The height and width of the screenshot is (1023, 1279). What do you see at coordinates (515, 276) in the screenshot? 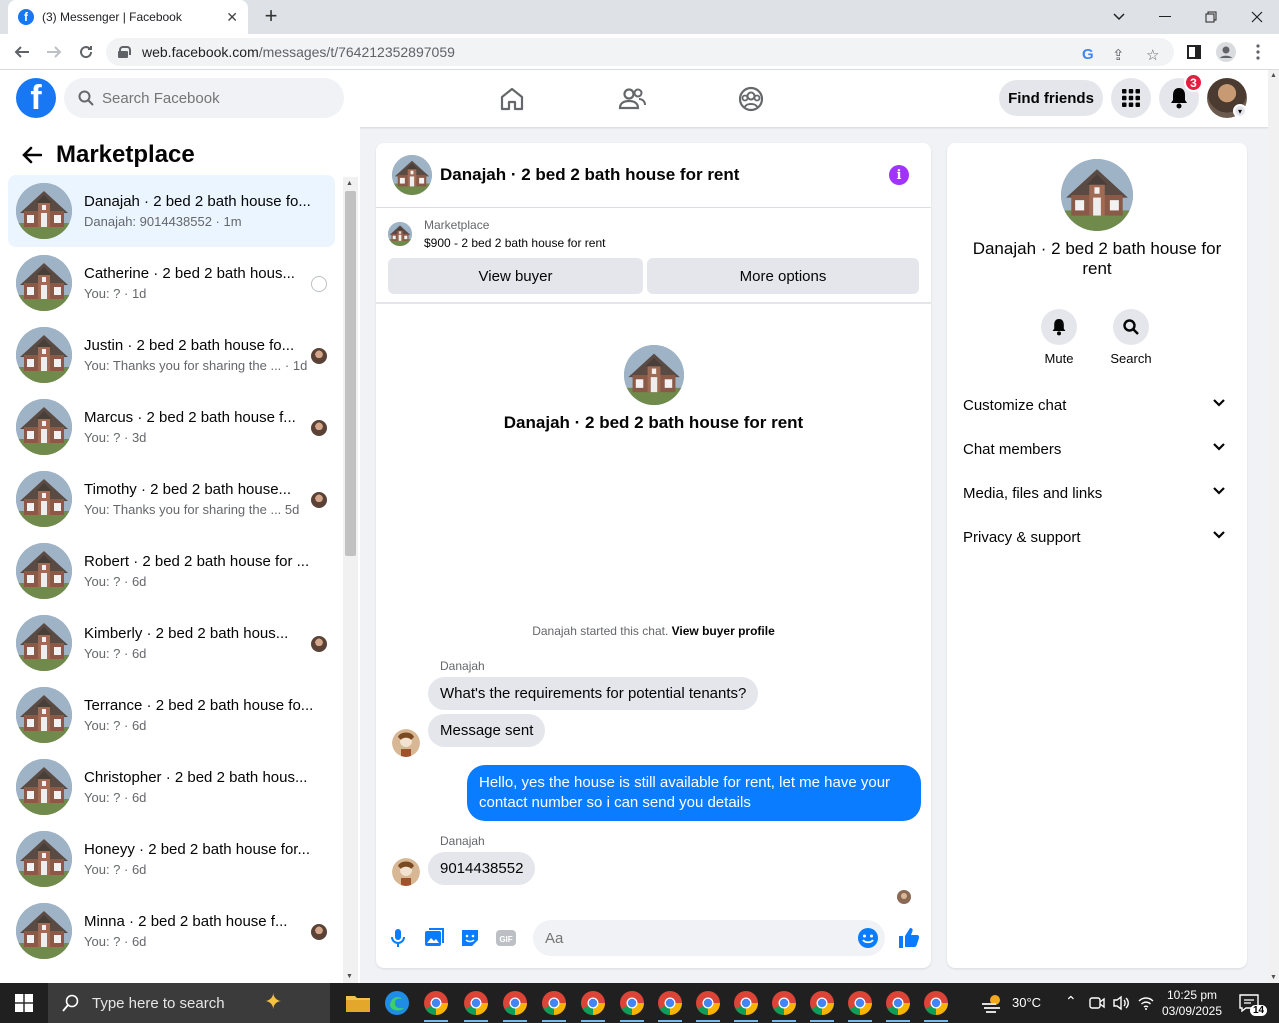
I see `view-buyer-button: View buyer` at bounding box center [515, 276].